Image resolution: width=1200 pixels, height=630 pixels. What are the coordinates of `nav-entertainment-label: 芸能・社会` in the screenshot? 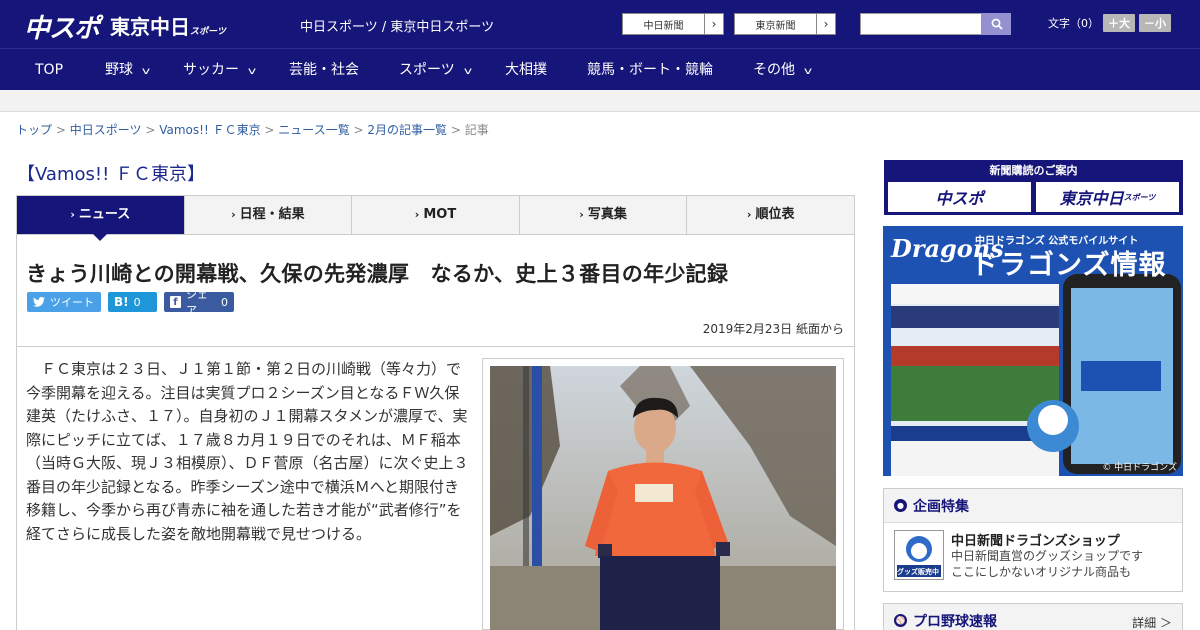 It's located at (324, 70).